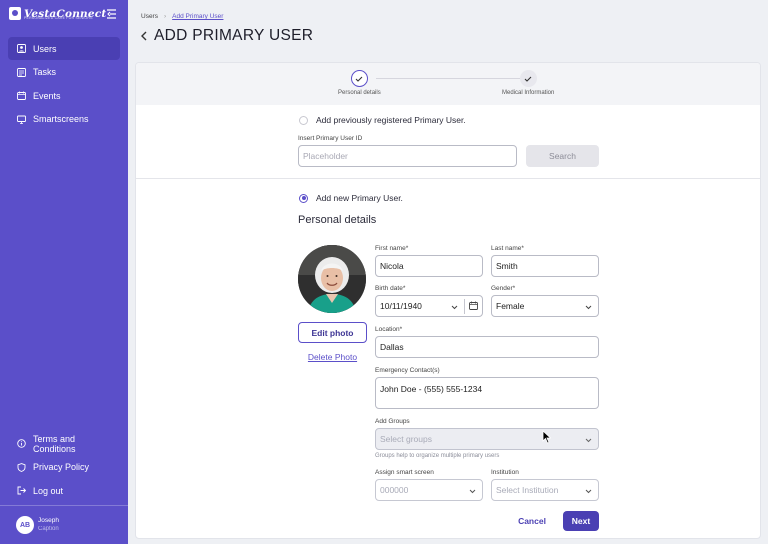  I want to click on emergency-contact-textarea: John Doe - (555) 555-1234, so click(487, 393).